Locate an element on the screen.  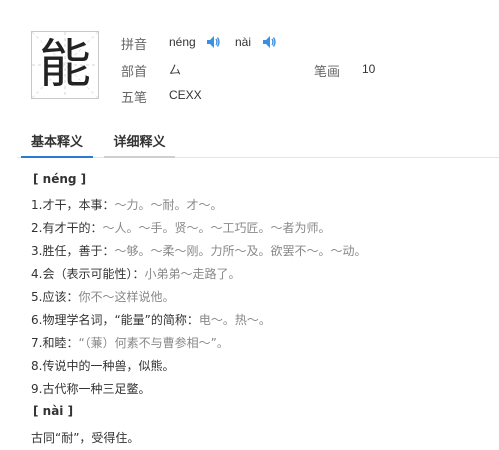
definition-example: ～人。～手。贤～。～工巧匠。～者为师。 is located at coordinates (216, 228).